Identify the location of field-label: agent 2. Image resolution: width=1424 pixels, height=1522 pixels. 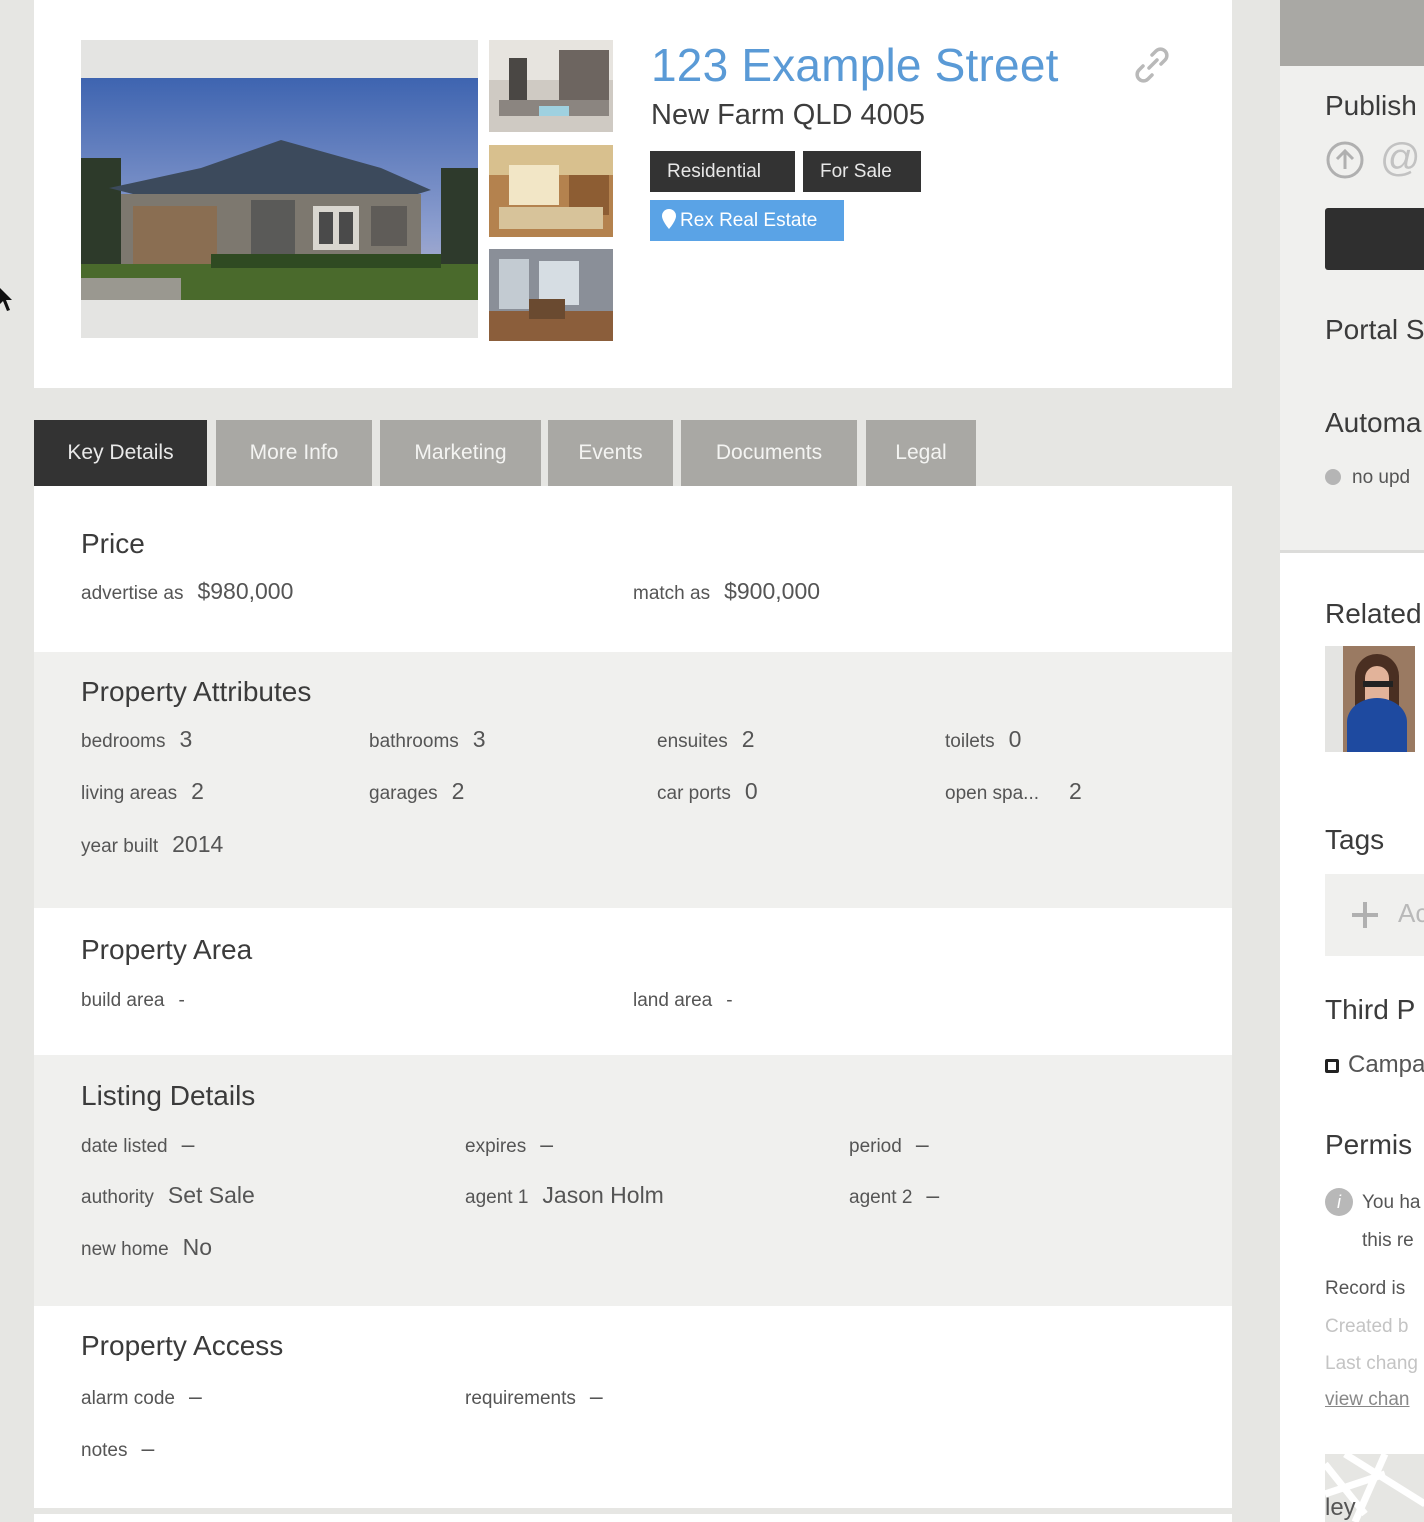
(881, 1197).